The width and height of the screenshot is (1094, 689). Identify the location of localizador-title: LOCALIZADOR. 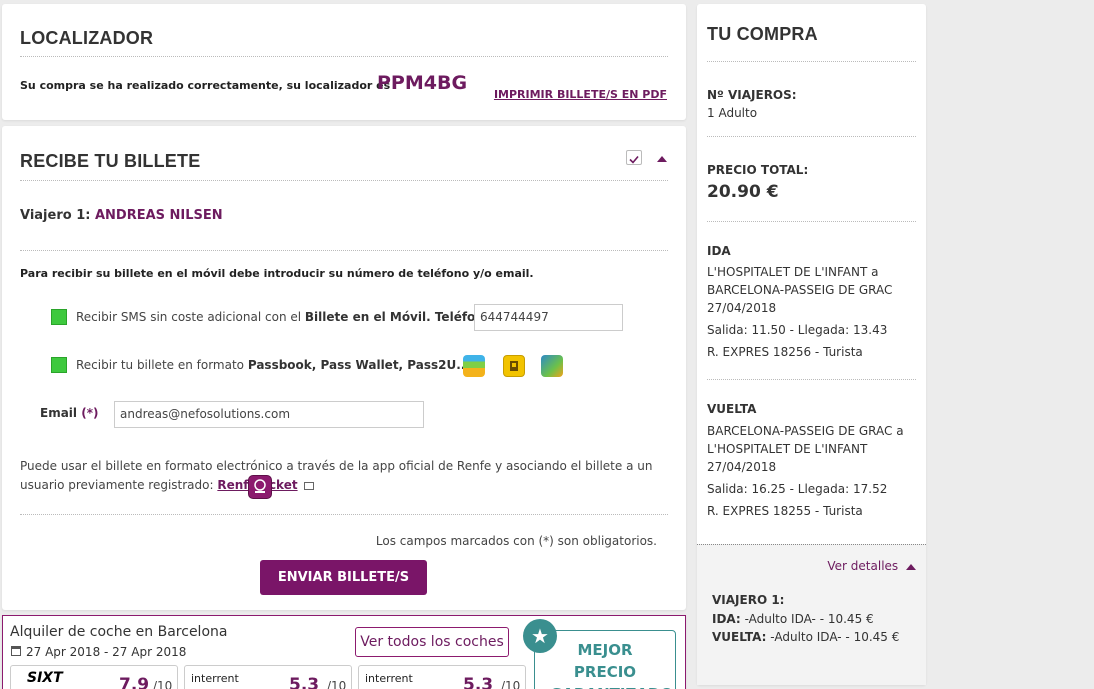
(87, 38).